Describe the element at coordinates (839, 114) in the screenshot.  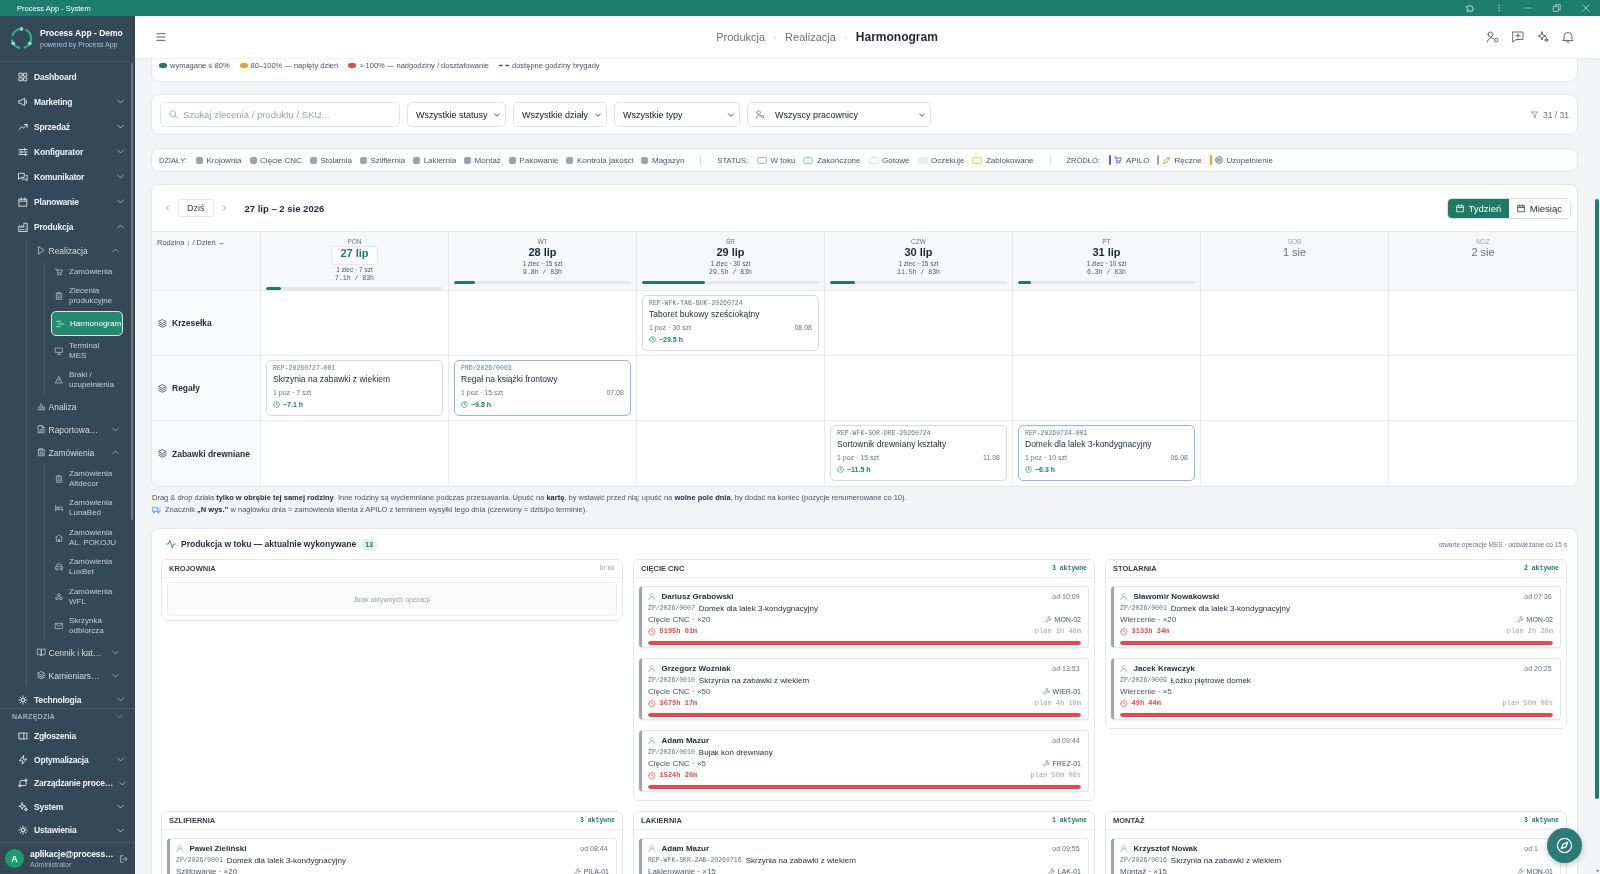
I see `filter-dropdown: Wszyscy pracownicy` at that location.